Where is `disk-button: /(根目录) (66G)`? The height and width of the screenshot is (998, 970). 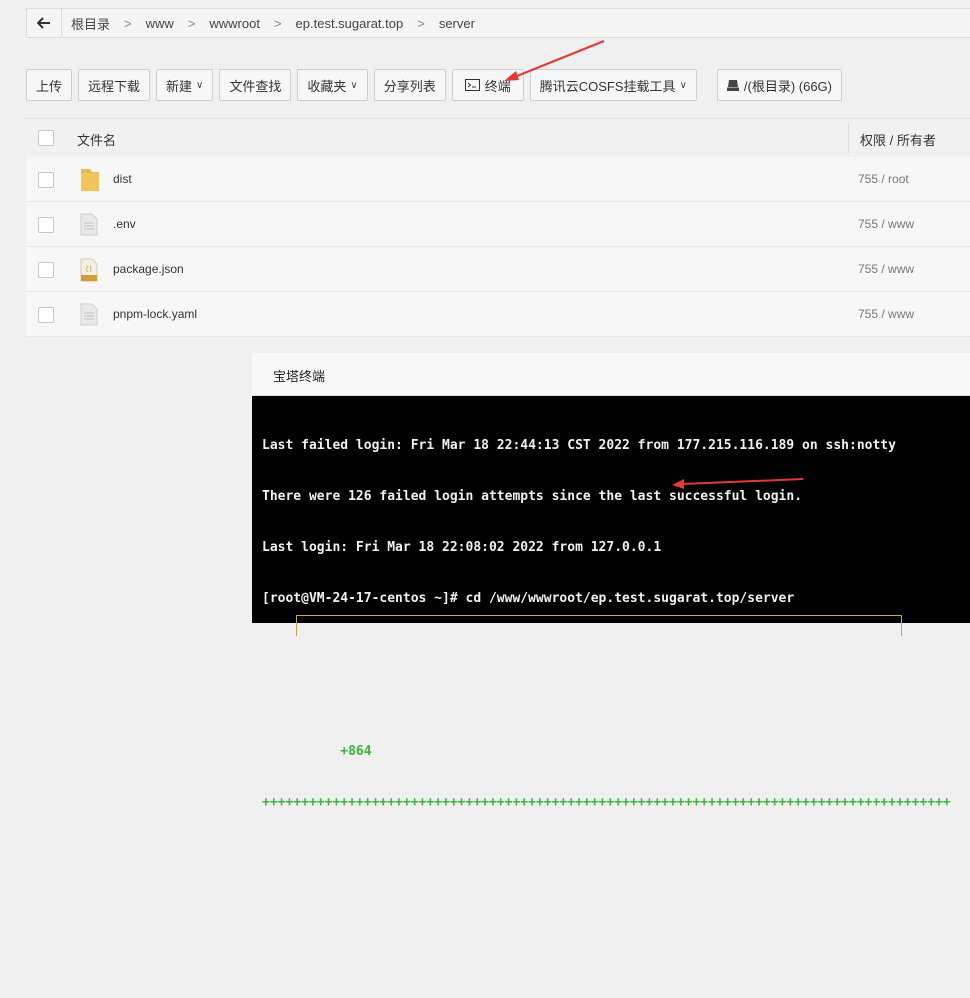
disk-button: /(根目录) (66G) is located at coordinates (779, 85).